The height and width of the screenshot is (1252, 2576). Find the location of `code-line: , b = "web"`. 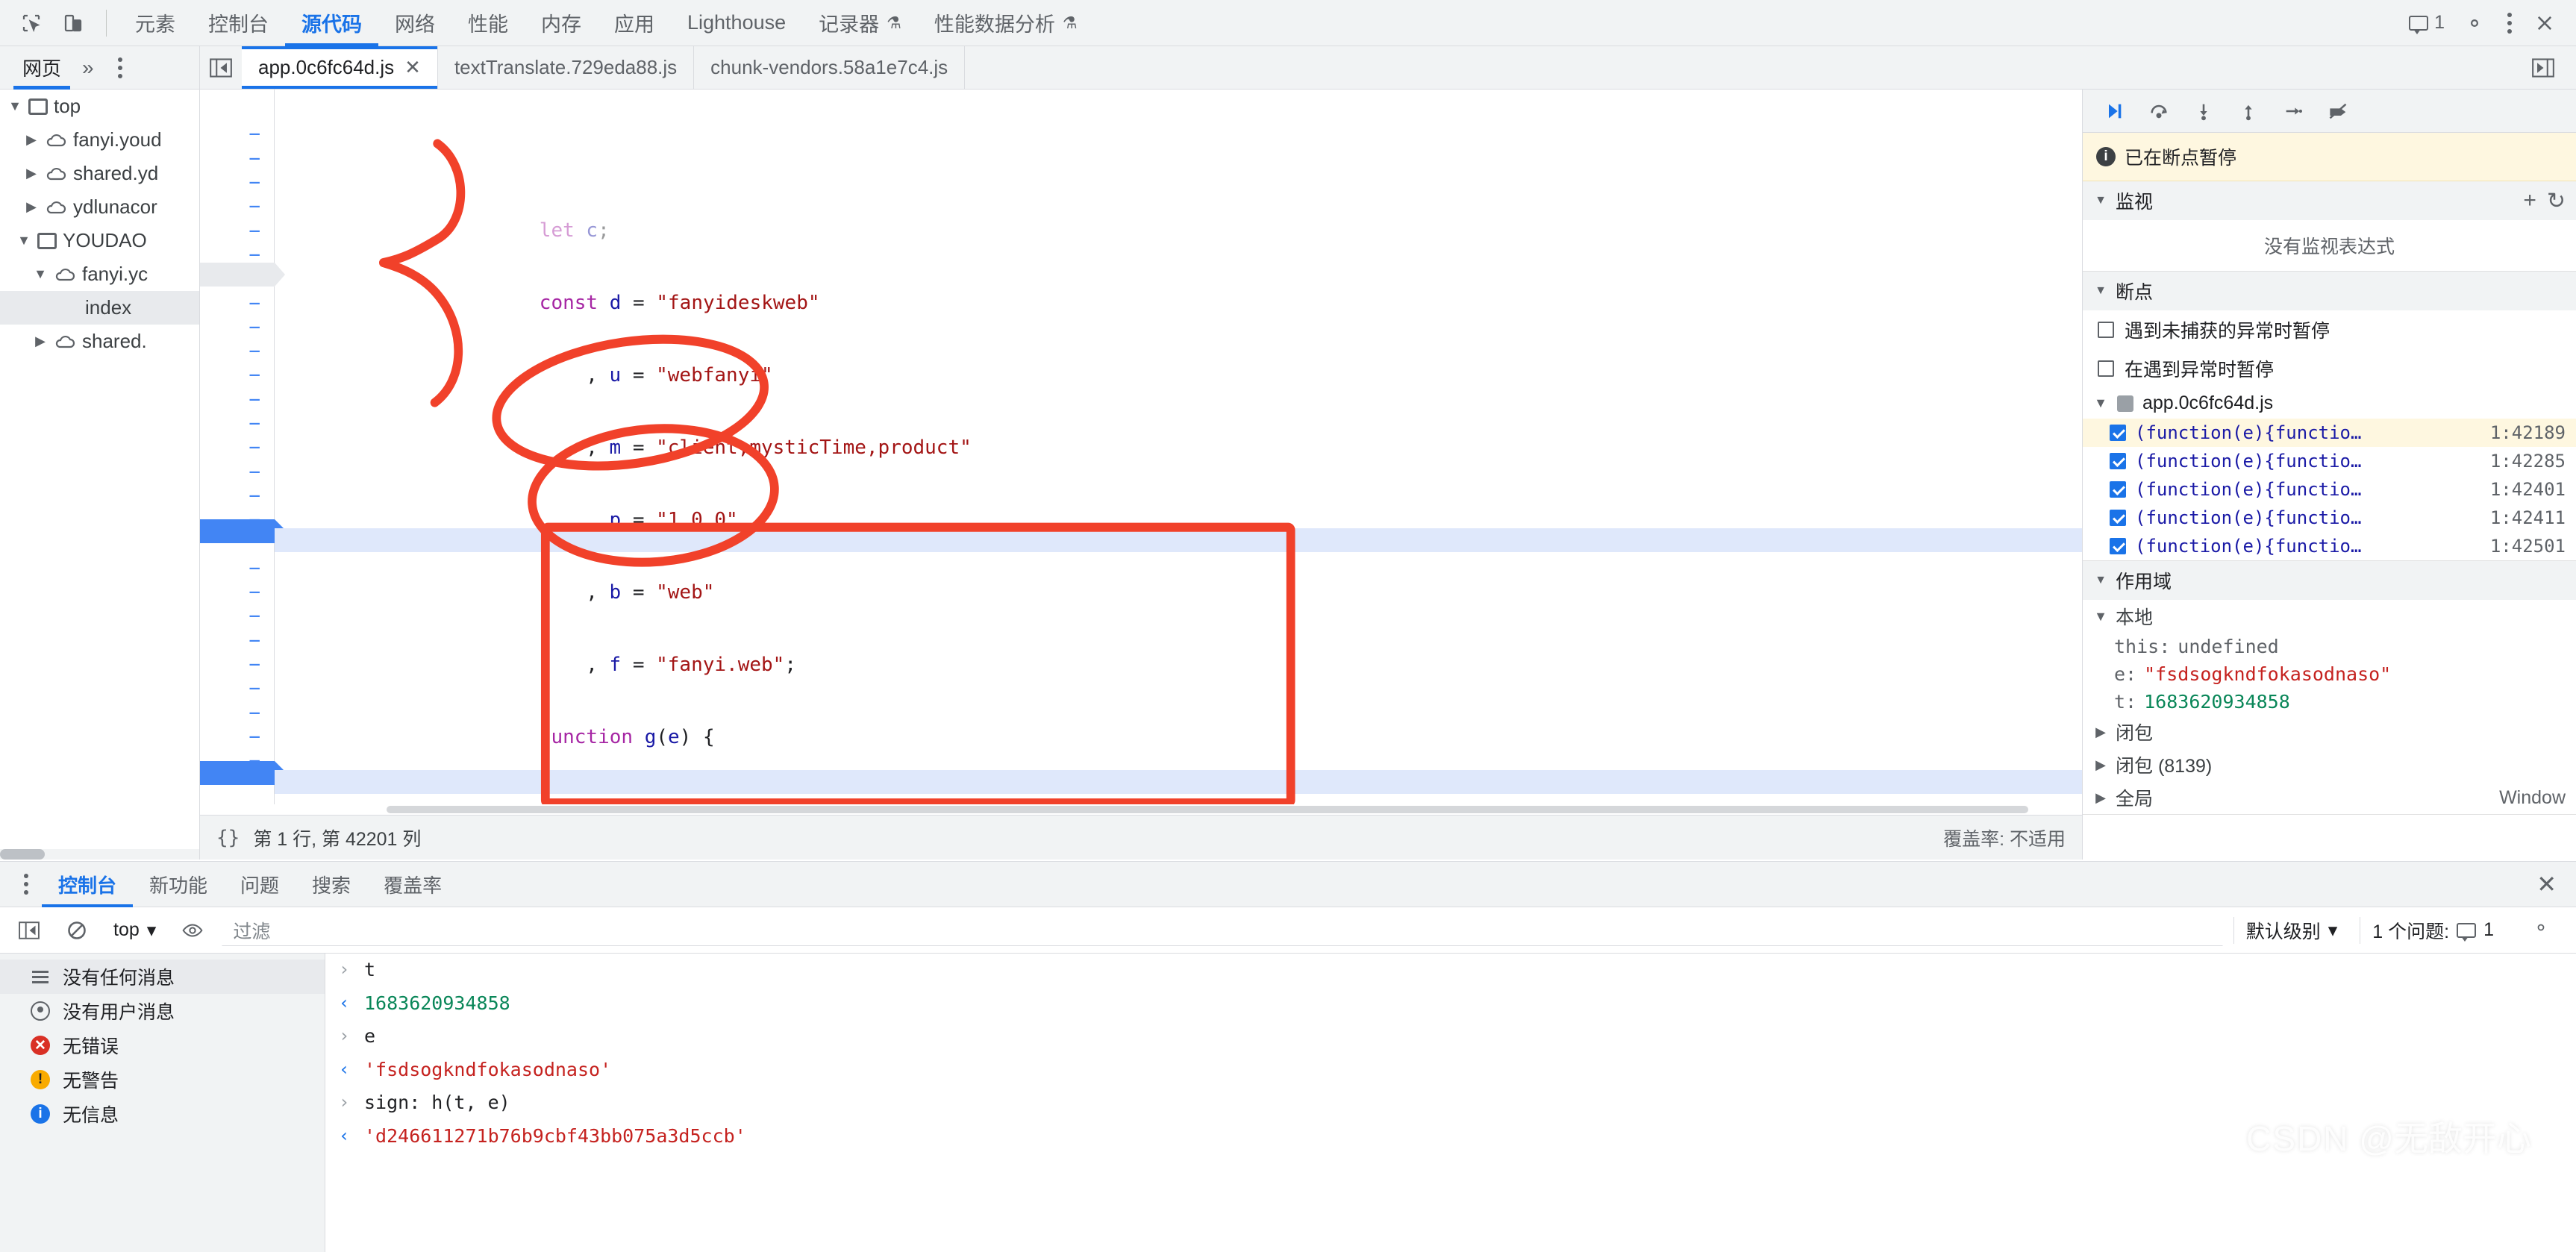

code-line: , b = "web" is located at coordinates (1178, 592).